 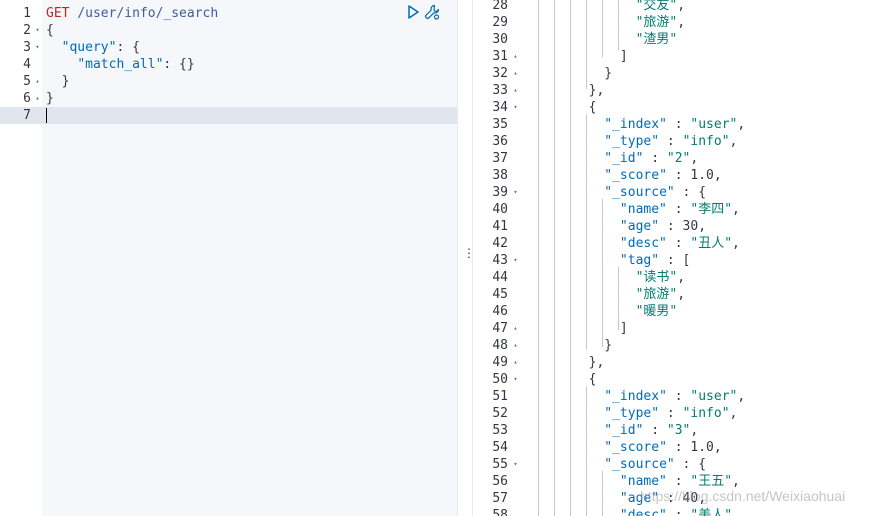 I want to click on token-key: "_score", so click(x=635, y=175).